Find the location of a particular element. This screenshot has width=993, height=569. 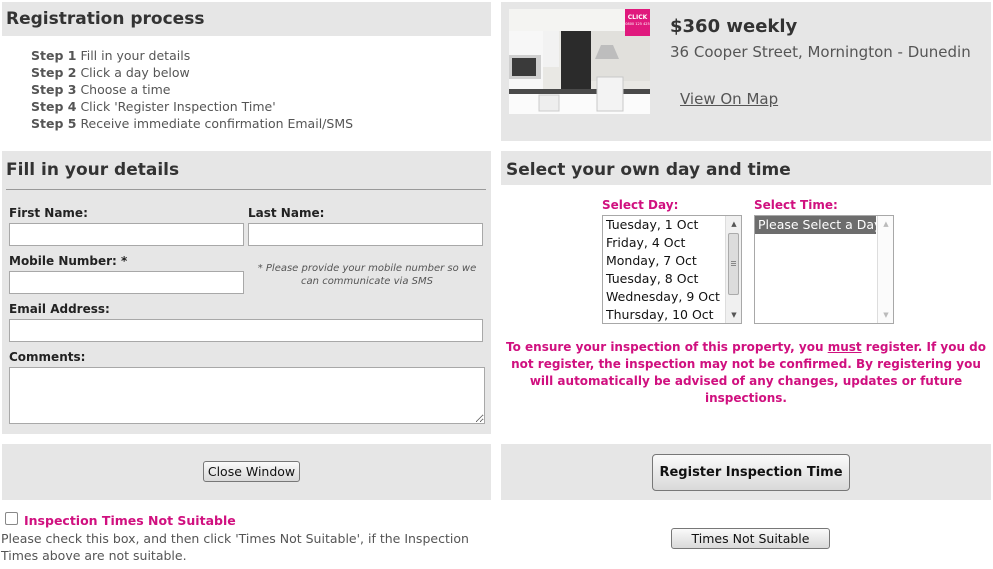

last-name-field is located at coordinates (365, 234).